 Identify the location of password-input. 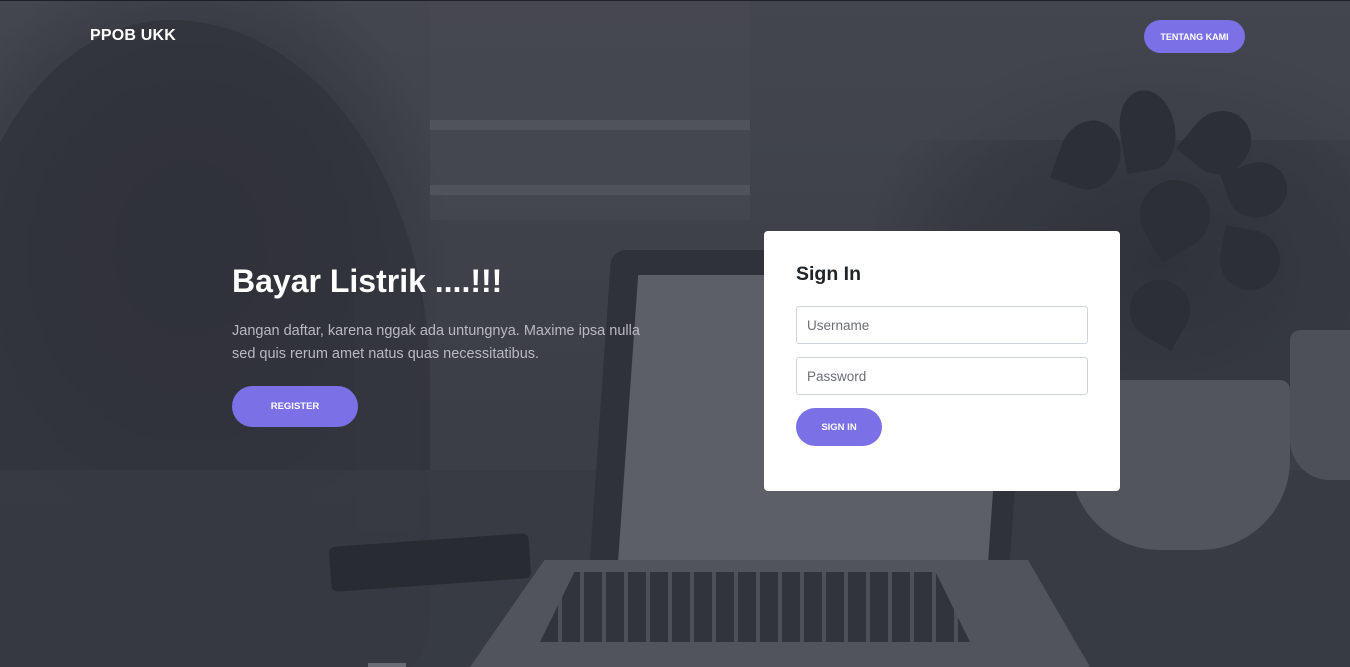
(942, 376).